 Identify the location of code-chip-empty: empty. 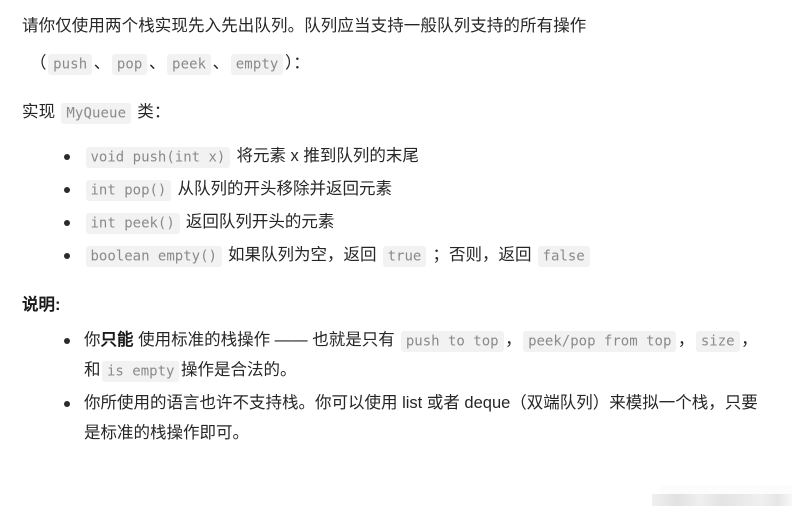
(257, 64).